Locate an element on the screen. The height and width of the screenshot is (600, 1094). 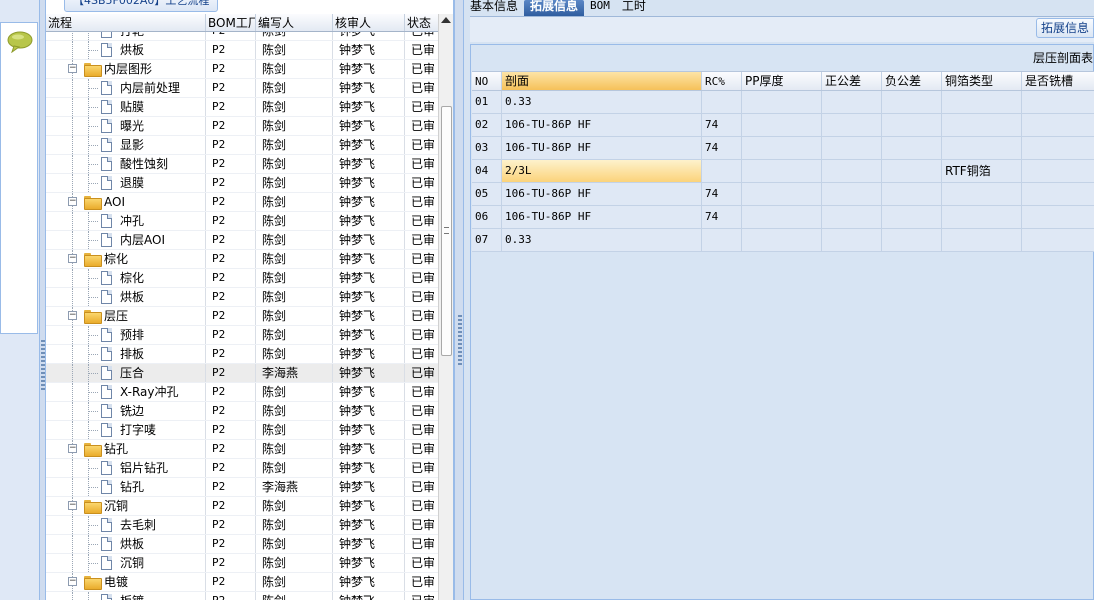
column-header-rc: RC% is located at coordinates (722, 81).